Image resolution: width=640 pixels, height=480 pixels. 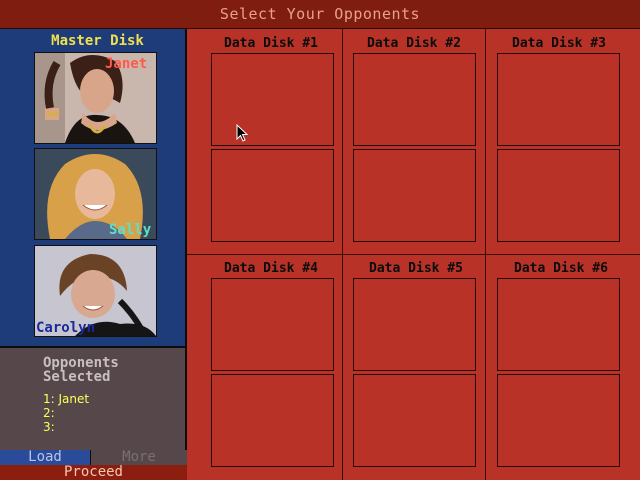 I want to click on data-disk-3-label: Data Disk #3, so click(x=559, y=43).